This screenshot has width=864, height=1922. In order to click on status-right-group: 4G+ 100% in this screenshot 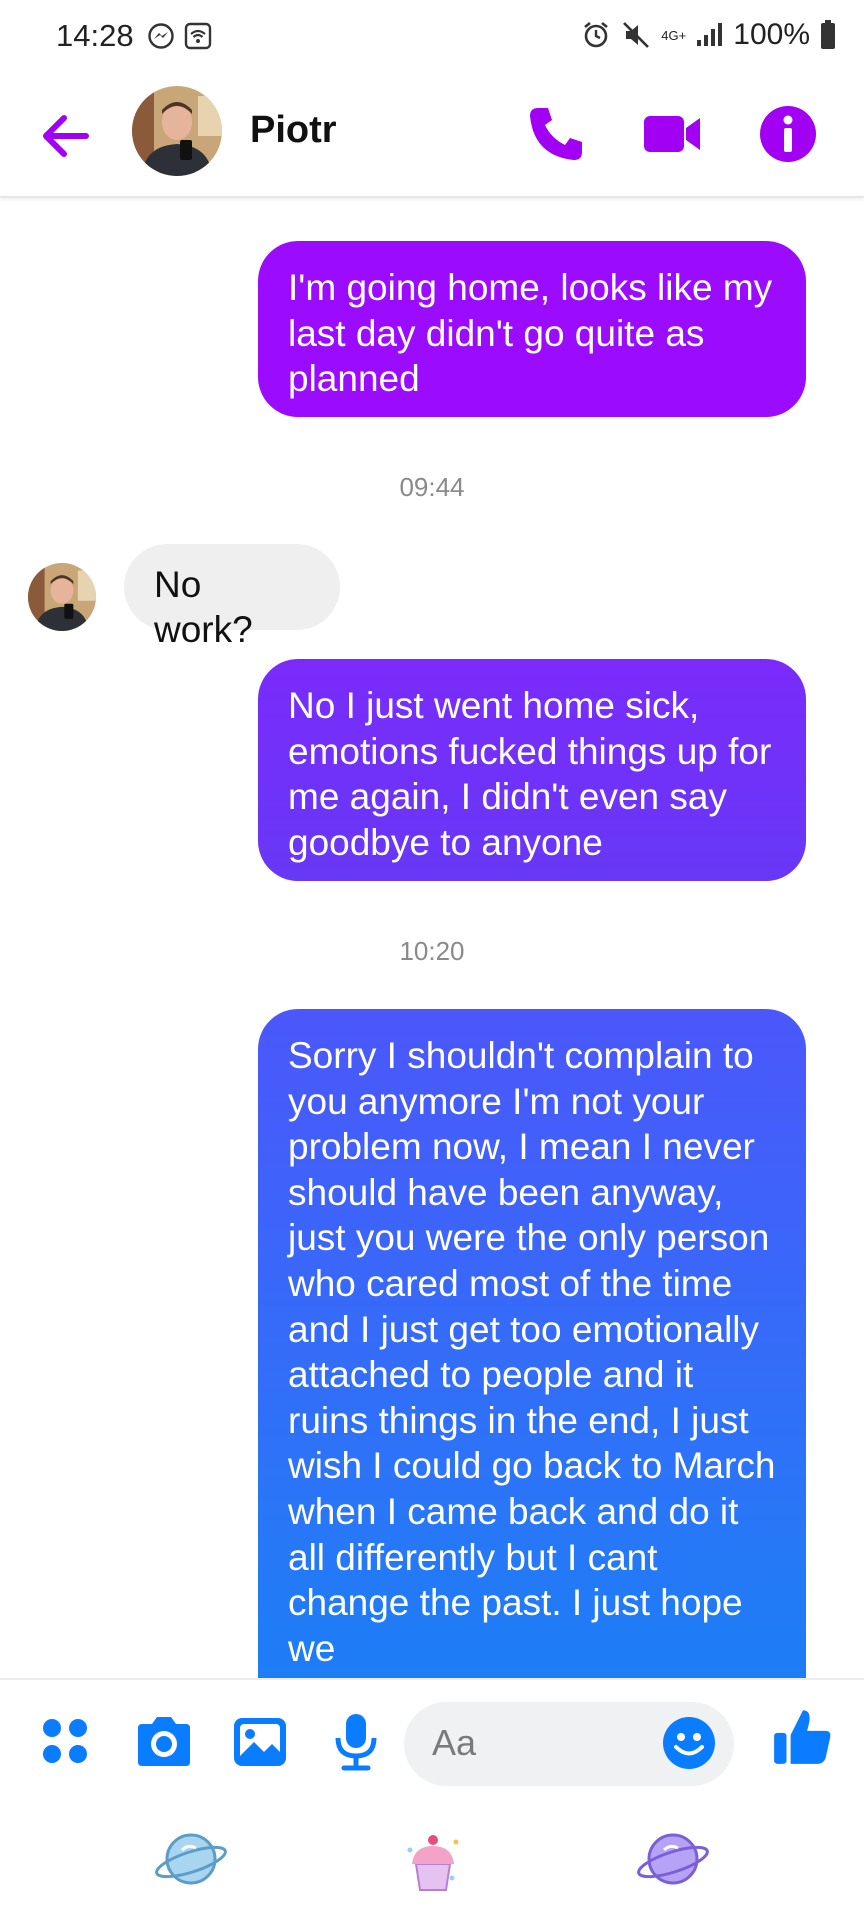, I will do `click(708, 35)`.